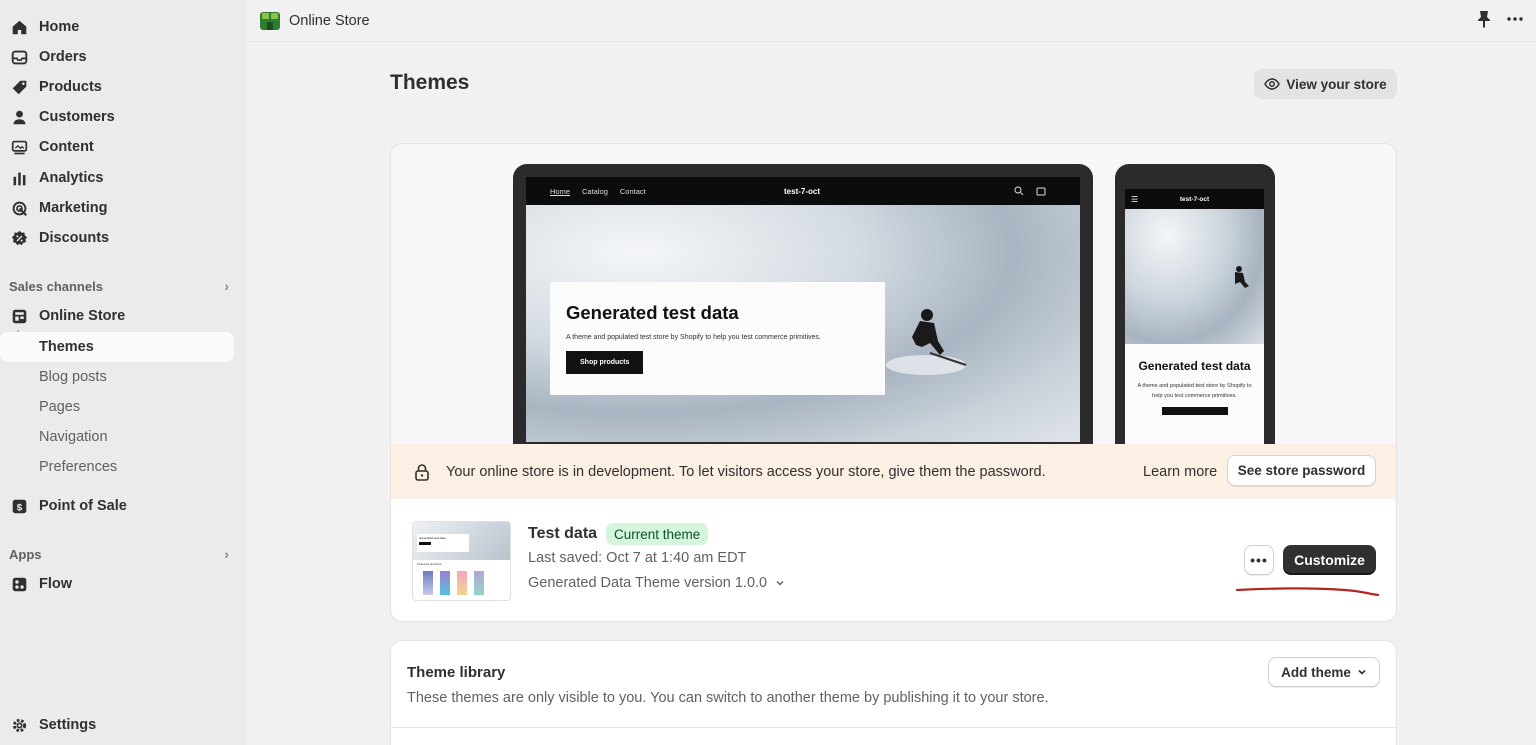  What do you see at coordinates (117, 725) in the screenshot?
I see `sidebar-item-settings: Settings` at bounding box center [117, 725].